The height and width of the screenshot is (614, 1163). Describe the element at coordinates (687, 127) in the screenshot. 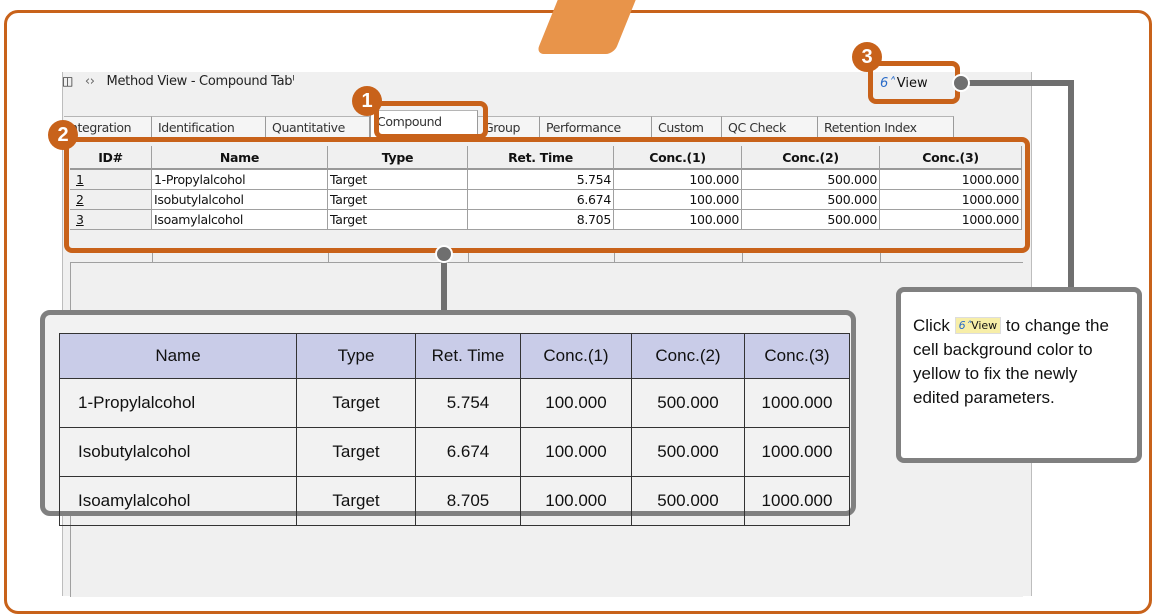

I see `tab-custom: Custom` at that location.